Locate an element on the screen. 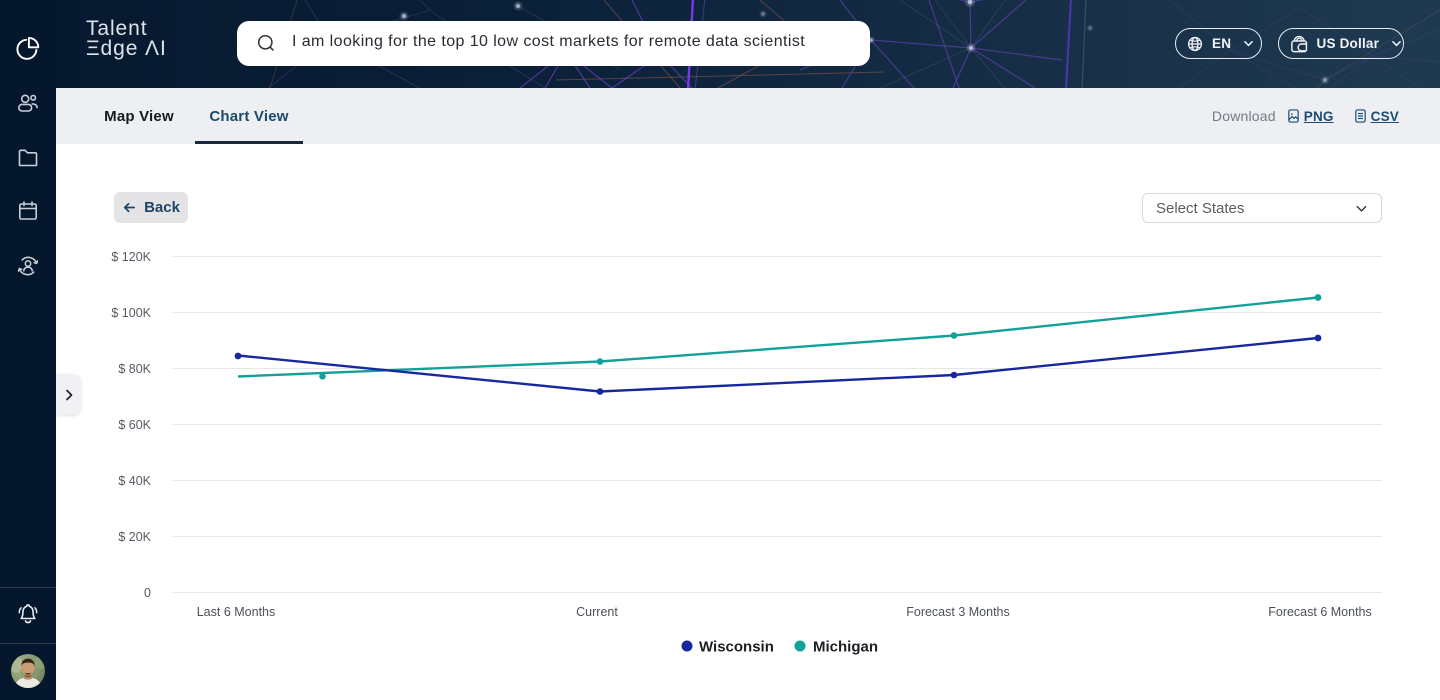  svg-text: 0 is located at coordinates (147, 593).